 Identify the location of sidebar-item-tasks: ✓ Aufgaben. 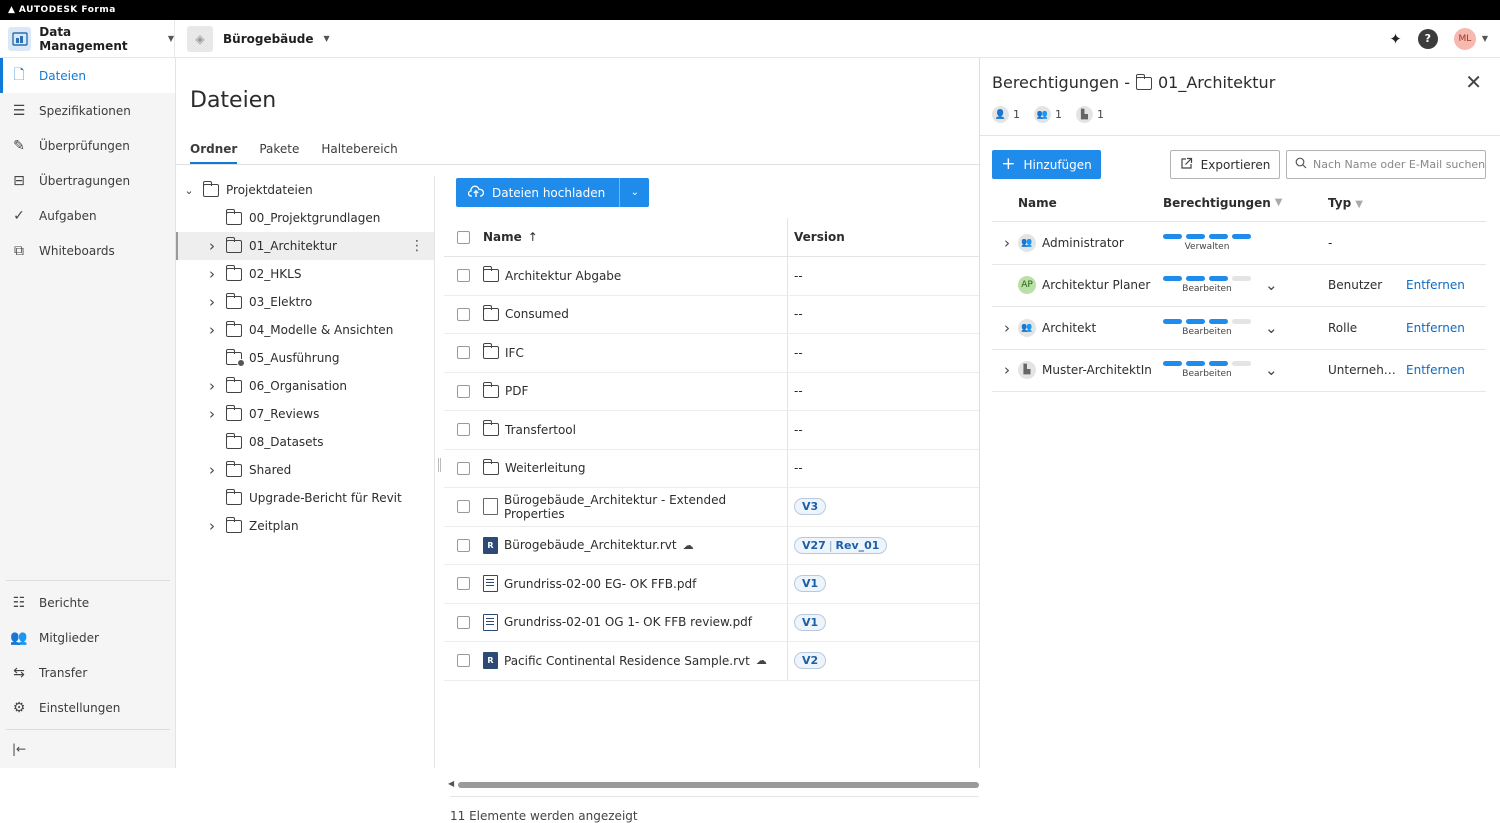
(87, 215).